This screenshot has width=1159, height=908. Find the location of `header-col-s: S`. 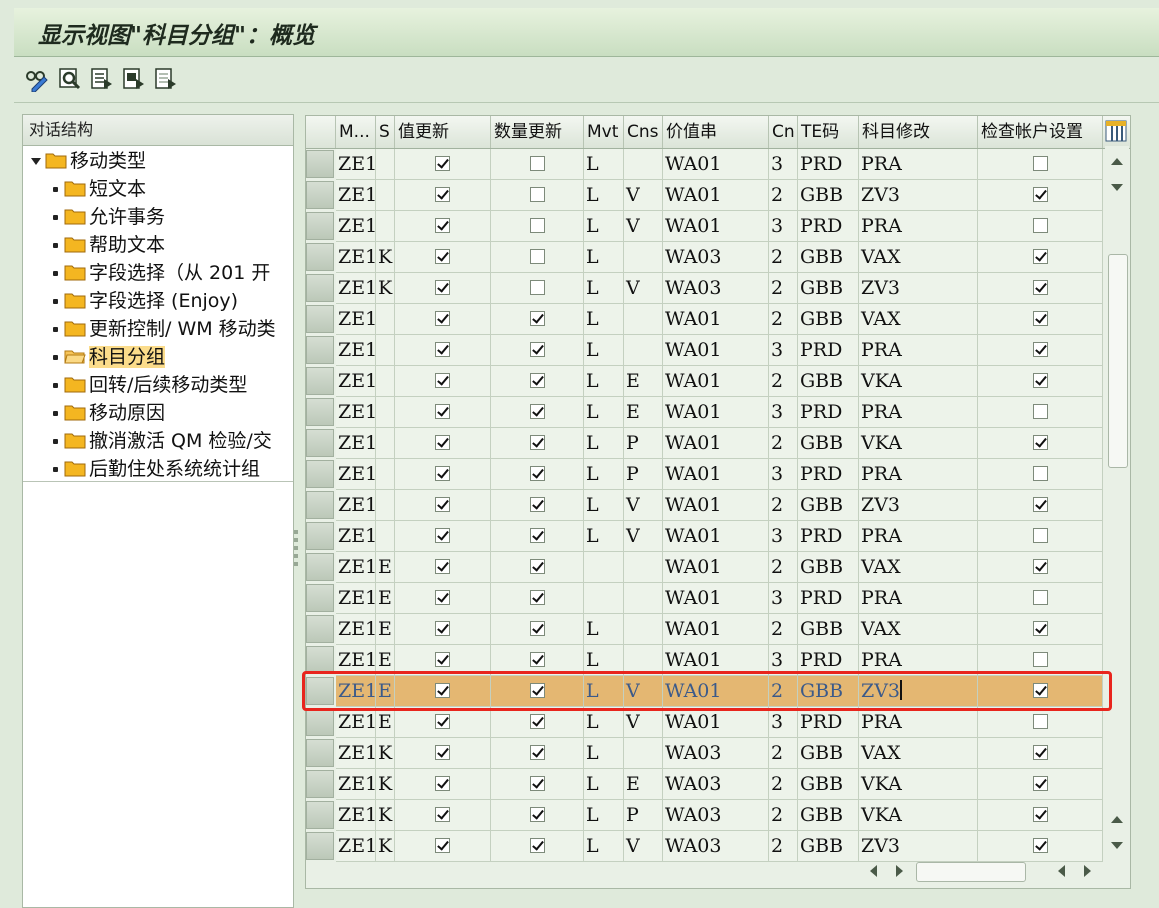

header-col-s: S is located at coordinates (385, 132).